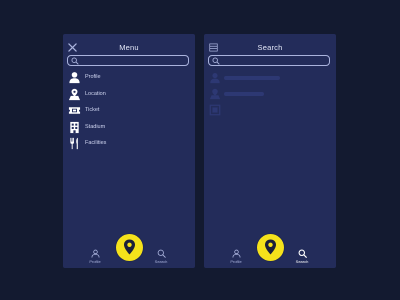  What do you see at coordinates (95, 93) in the screenshot?
I see `menu-item-label: Location` at bounding box center [95, 93].